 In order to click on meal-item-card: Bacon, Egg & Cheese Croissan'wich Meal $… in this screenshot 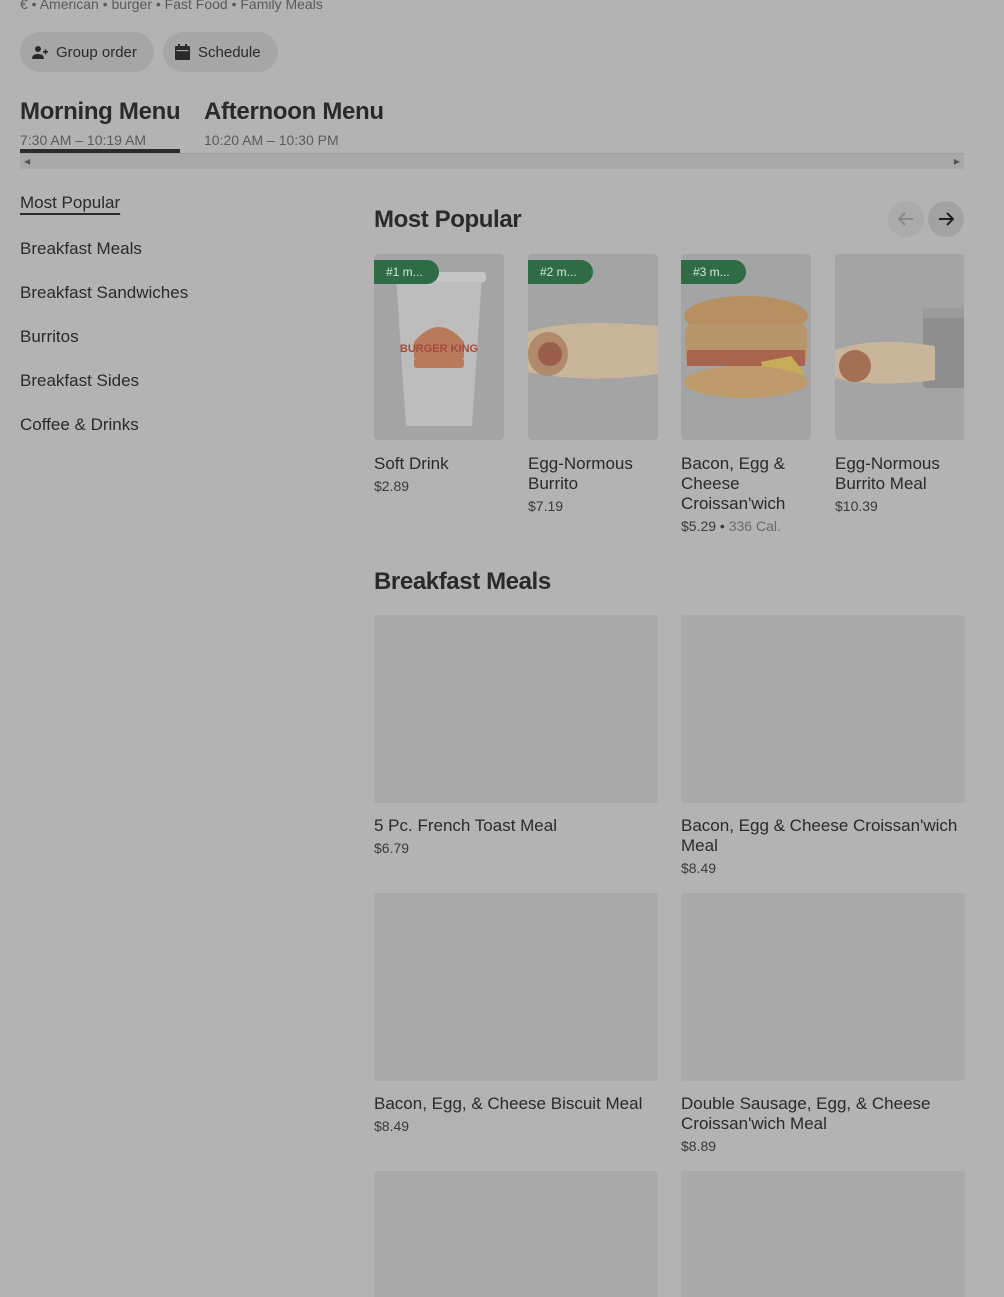, I will do `click(823, 745)`.